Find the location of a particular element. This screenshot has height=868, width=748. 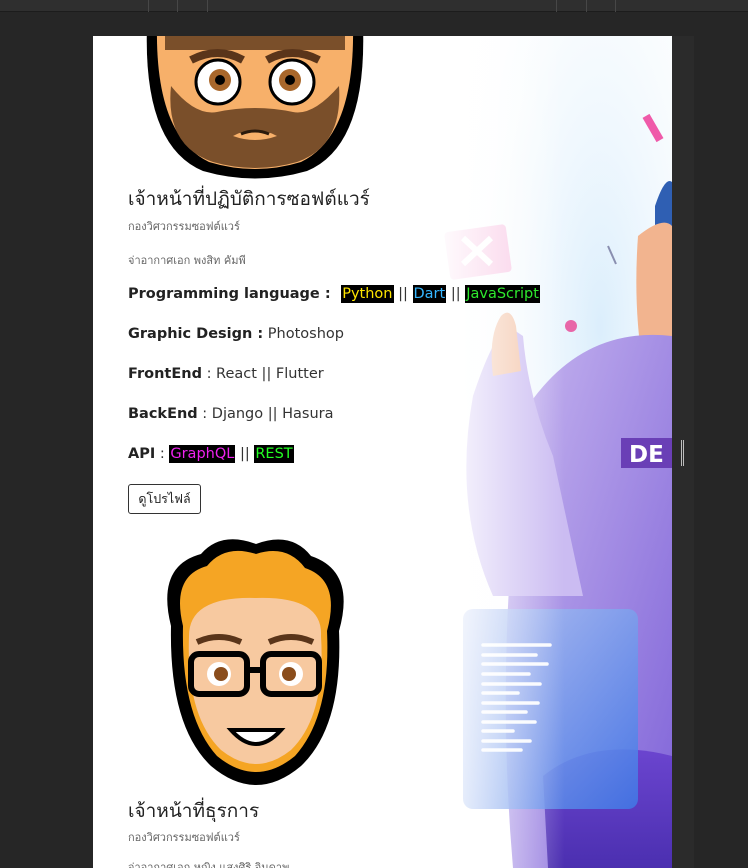

api-label: API is located at coordinates (142, 454).